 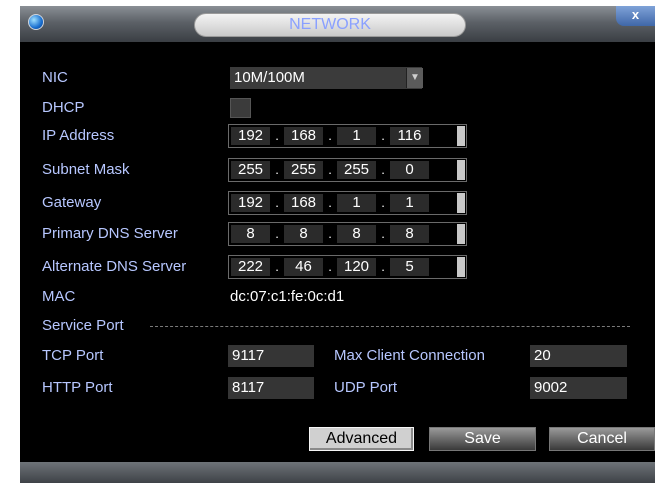 What do you see at coordinates (635, 16) in the screenshot?
I see `close-button: x` at bounding box center [635, 16].